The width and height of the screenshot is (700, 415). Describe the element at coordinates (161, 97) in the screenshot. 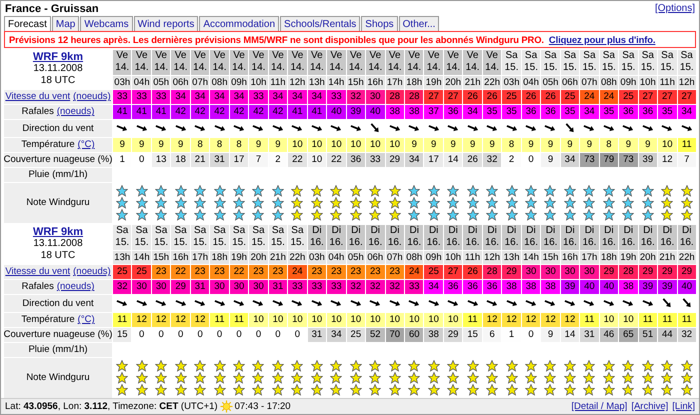

I see `wind-speed-cell: 33` at that location.